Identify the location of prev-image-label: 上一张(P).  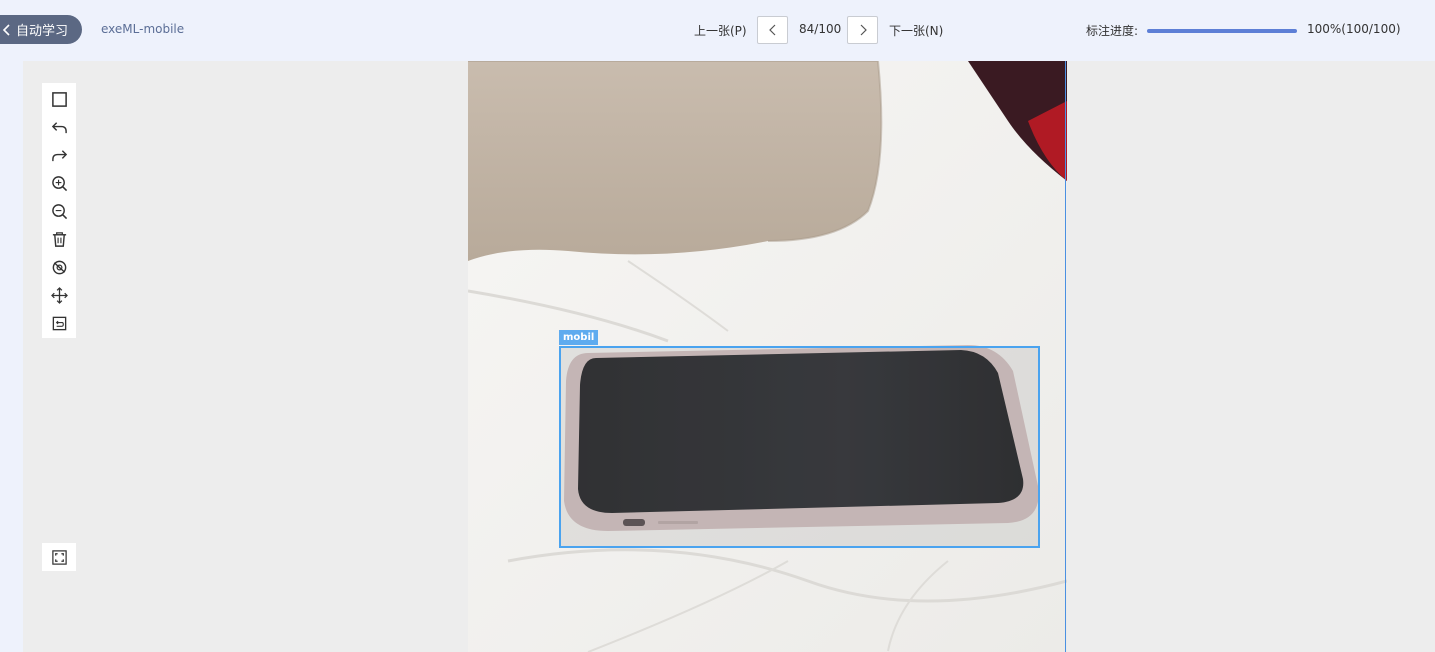
(720, 30).